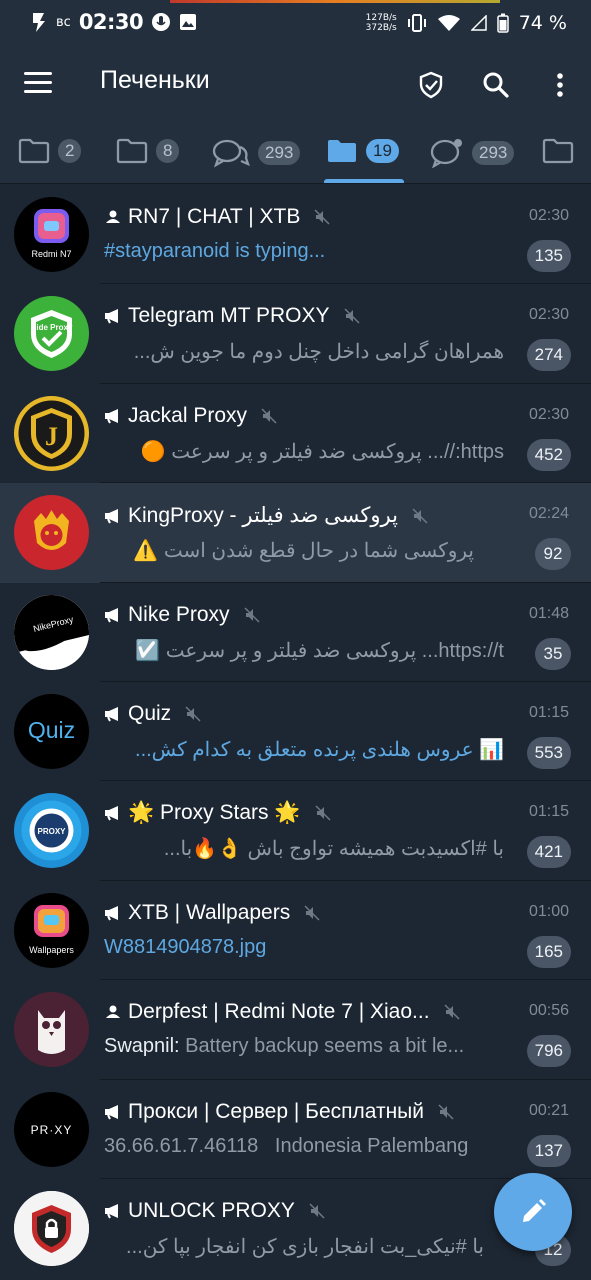  I want to click on tab-count: 8, so click(168, 151).